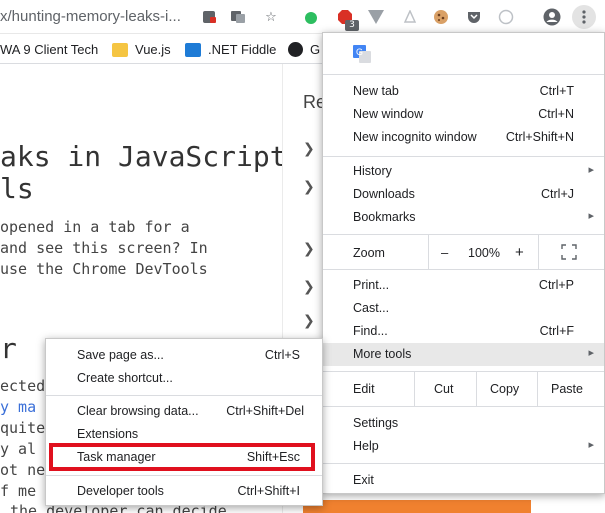 This screenshot has width=605, height=513. Describe the element at coordinates (120, 491) in the screenshot. I see `menu-item-label: Developer tools` at that location.